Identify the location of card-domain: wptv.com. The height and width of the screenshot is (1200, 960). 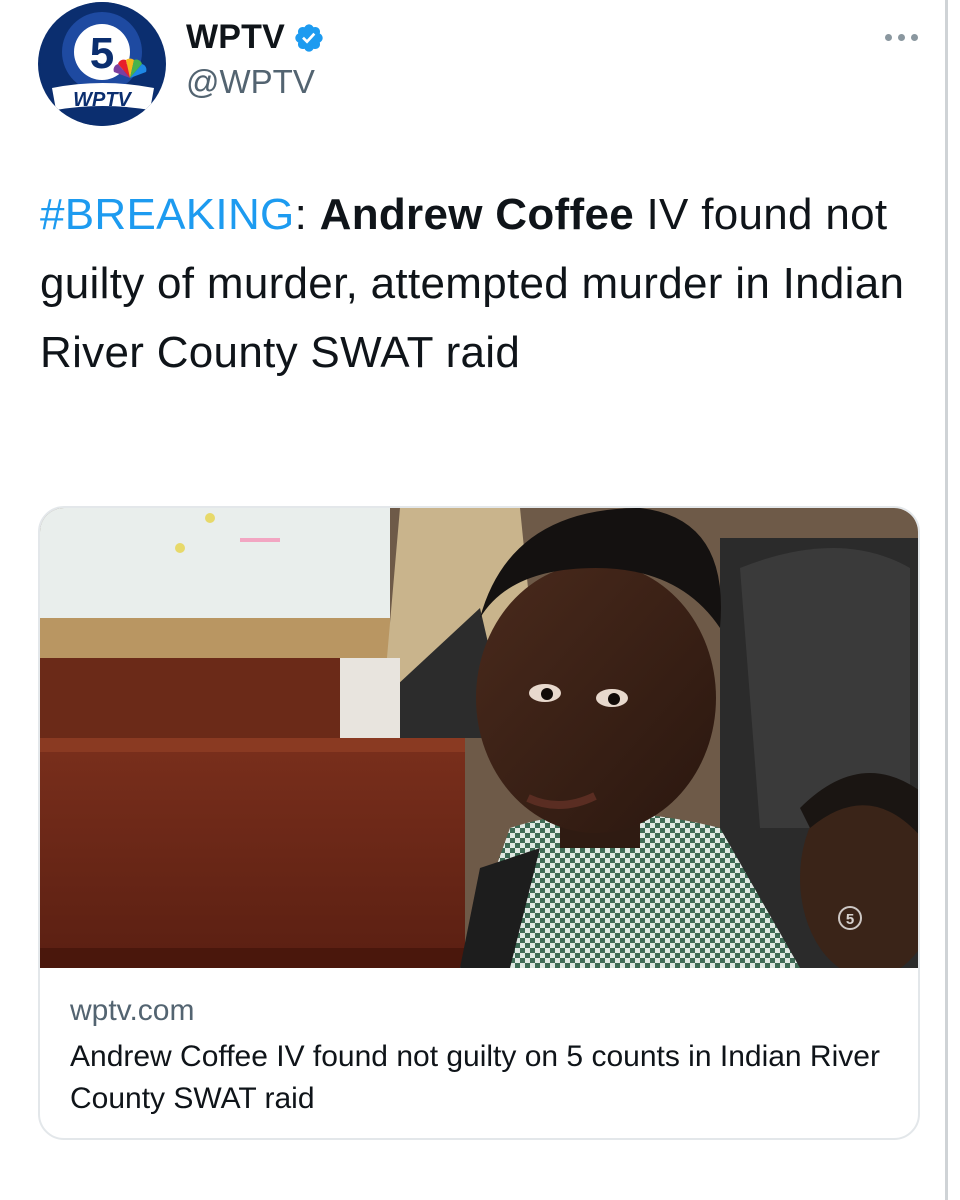
(132, 1010).